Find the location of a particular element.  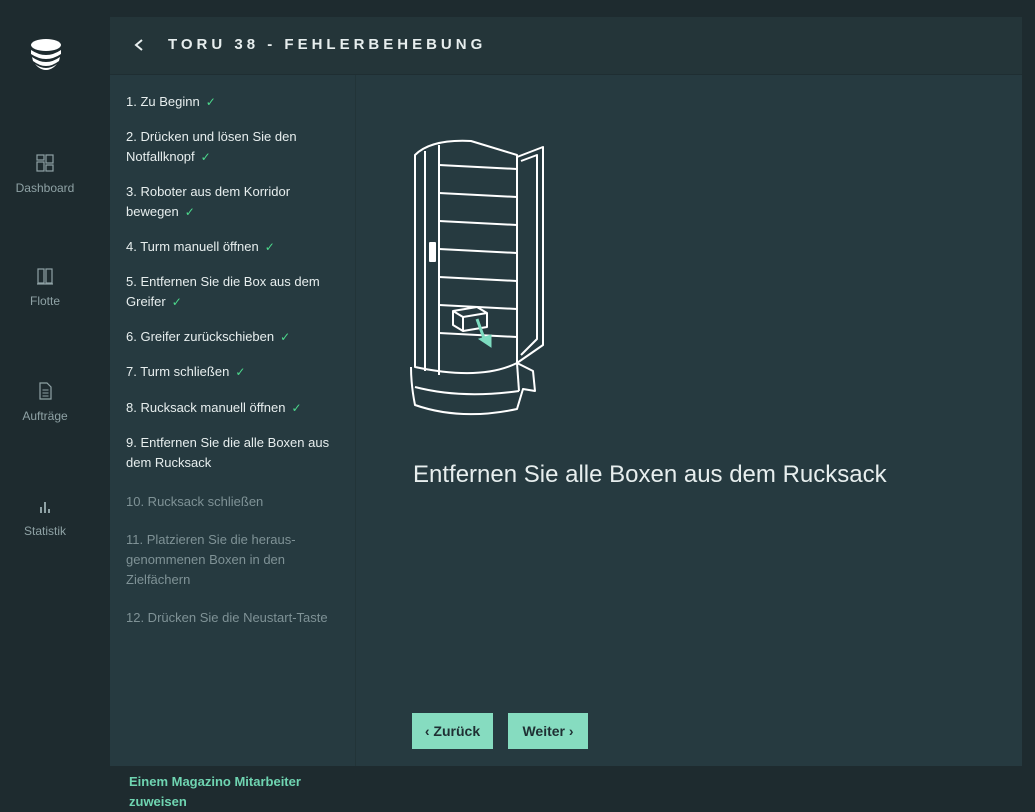

next-button: Weiter › is located at coordinates (548, 731).